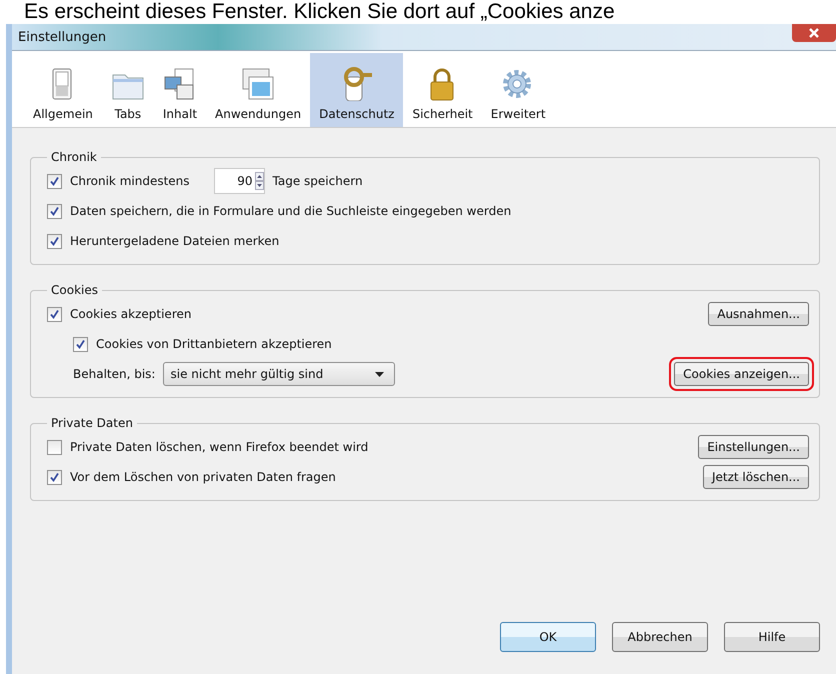 The width and height of the screenshot is (836, 674). What do you see at coordinates (175, 241) in the screenshot?
I see `checkbox-label: Heruntergeladene Dateien merken` at bounding box center [175, 241].